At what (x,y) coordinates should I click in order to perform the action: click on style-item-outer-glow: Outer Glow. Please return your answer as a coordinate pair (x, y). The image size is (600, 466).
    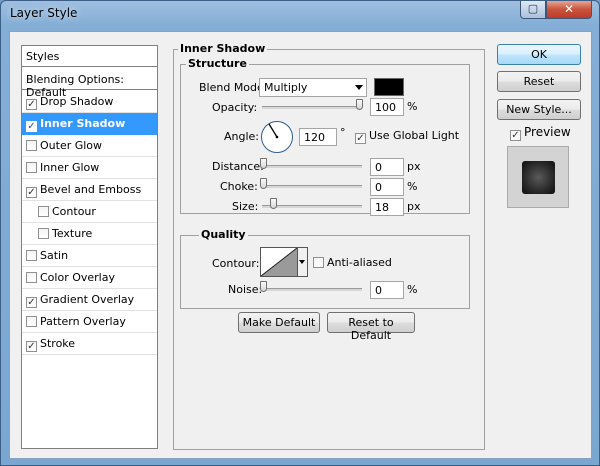
    Looking at the image, I should click on (89, 146).